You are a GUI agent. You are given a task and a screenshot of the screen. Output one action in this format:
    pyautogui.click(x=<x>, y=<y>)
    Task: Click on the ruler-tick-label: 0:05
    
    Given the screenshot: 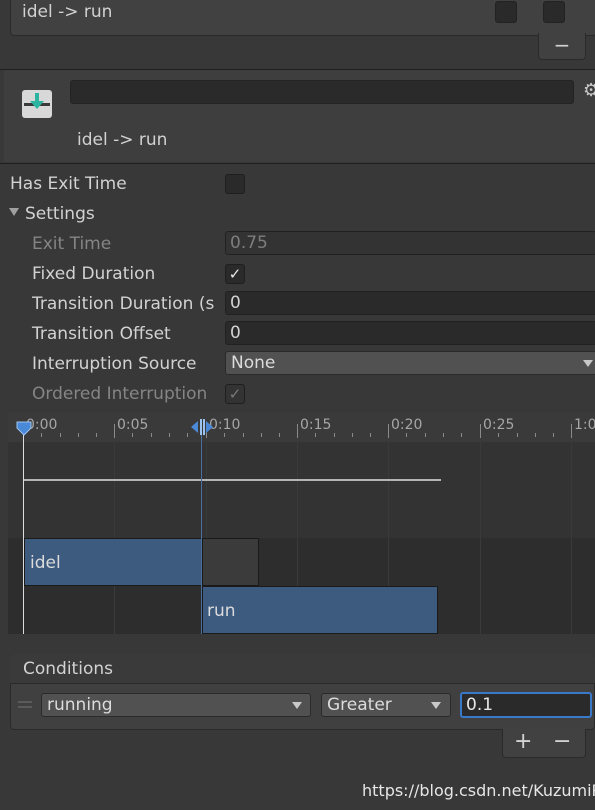 What is the action you would take?
    pyautogui.click(x=133, y=425)
    